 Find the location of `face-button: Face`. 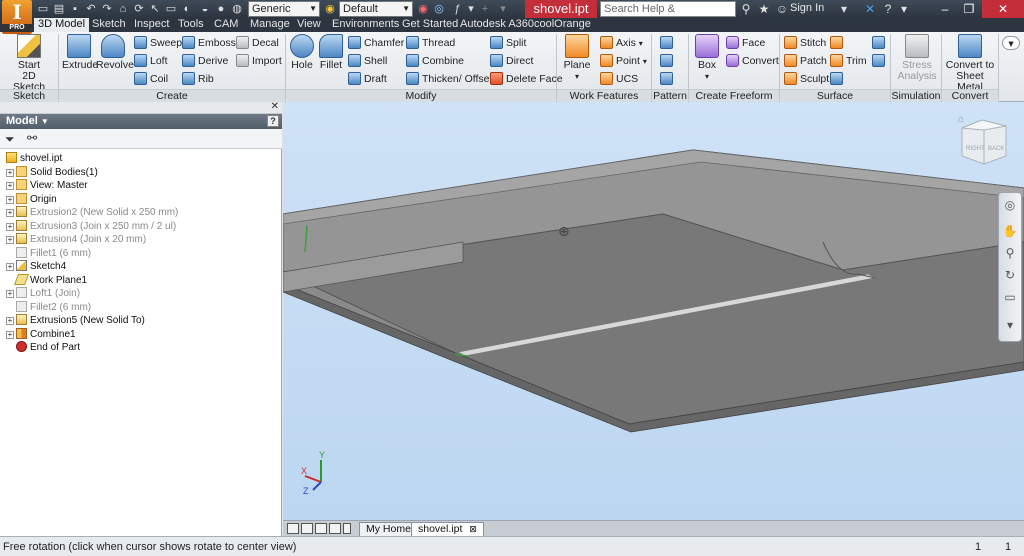

face-button: Face is located at coordinates (745, 43).